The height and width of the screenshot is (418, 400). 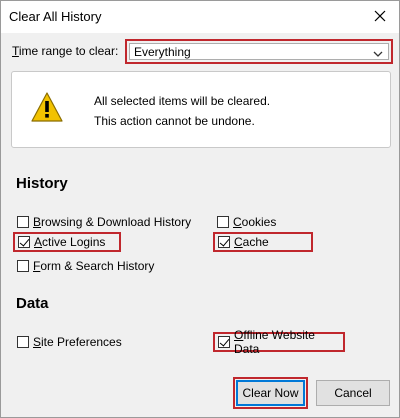 I want to click on checkbox-browsing-download-history: Browsing & Download History, so click(x=104, y=222).